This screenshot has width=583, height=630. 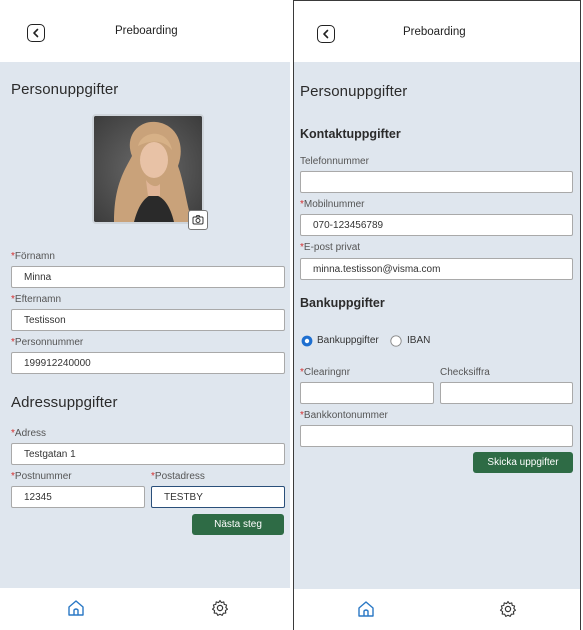 I want to click on first-name-field: Minna, so click(x=148, y=277).